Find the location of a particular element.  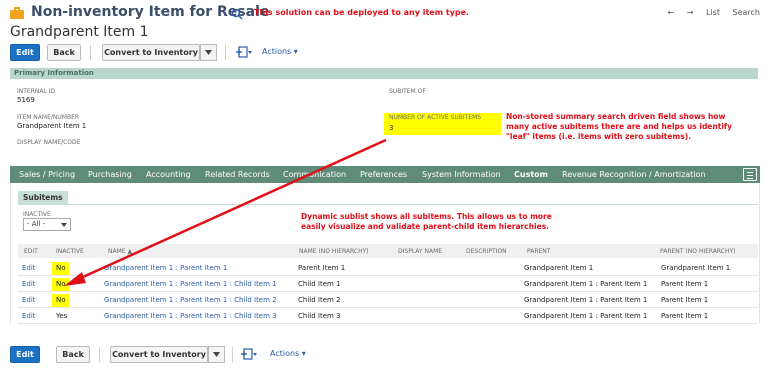

subtab-divider is located at coordinates (388, 204).